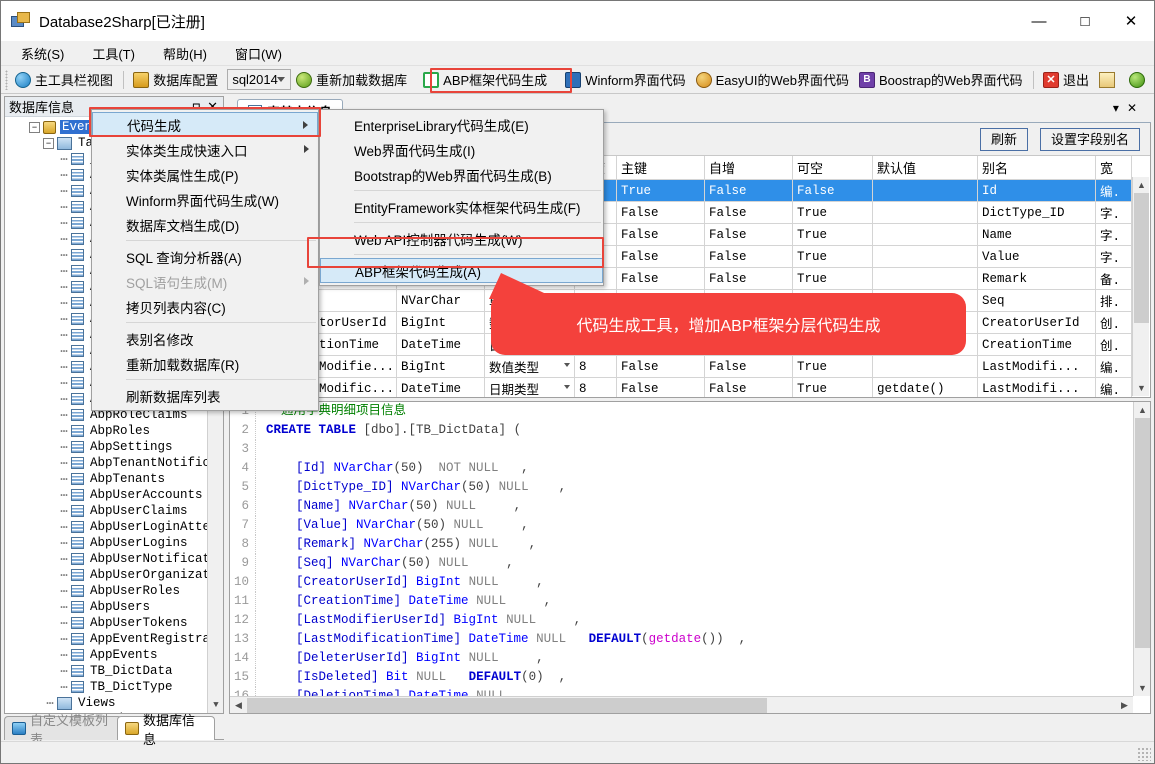  I want to click on menu-tools: 工具(T), so click(113, 53).